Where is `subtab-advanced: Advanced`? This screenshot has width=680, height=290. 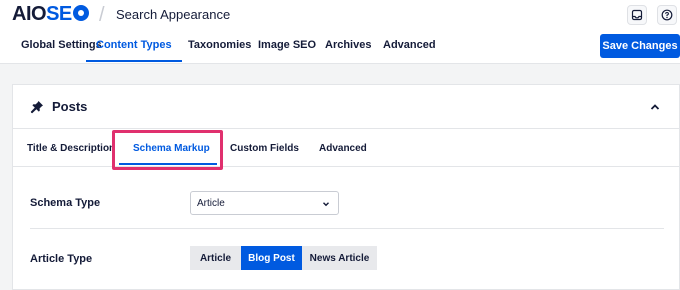
subtab-advanced: Advanced is located at coordinates (343, 148).